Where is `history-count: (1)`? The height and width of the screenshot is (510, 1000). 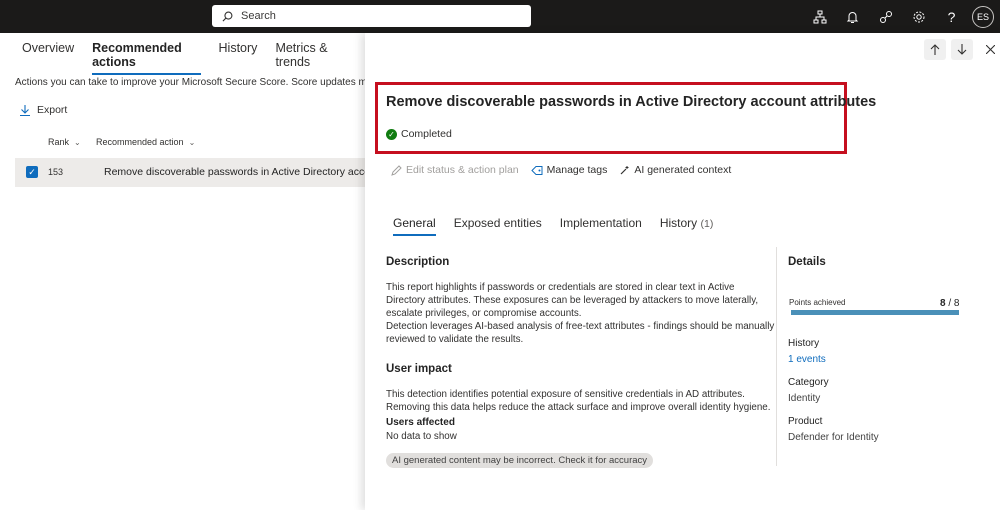 history-count: (1) is located at coordinates (707, 224).